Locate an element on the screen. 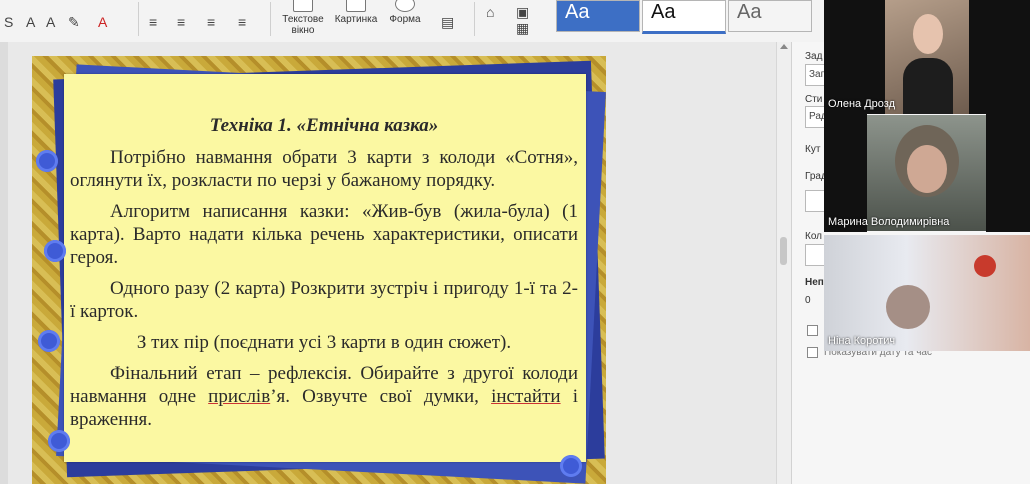 The height and width of the screenshot is (484, 1030). shape-icon is located at coordinates (405, 6).